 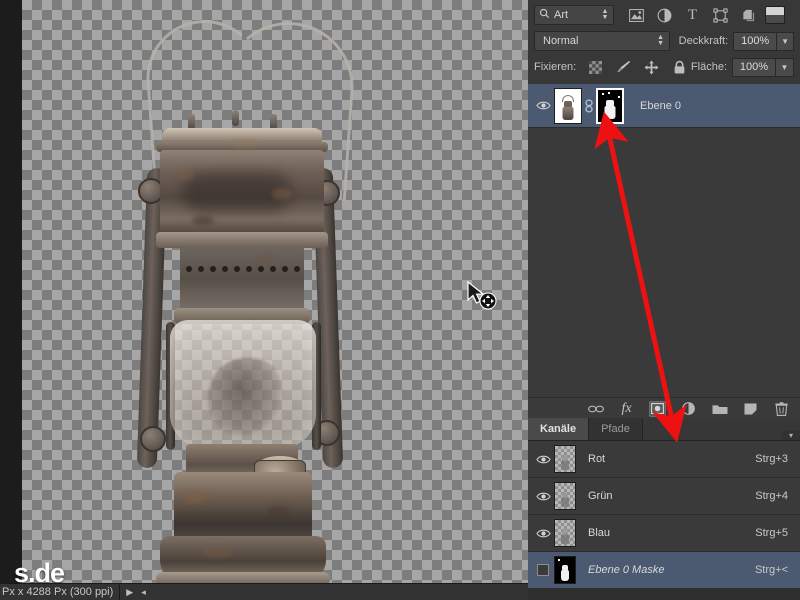 I want to click on filter-stepper-icon: ▲ ▼, so click(x=605, y=14).